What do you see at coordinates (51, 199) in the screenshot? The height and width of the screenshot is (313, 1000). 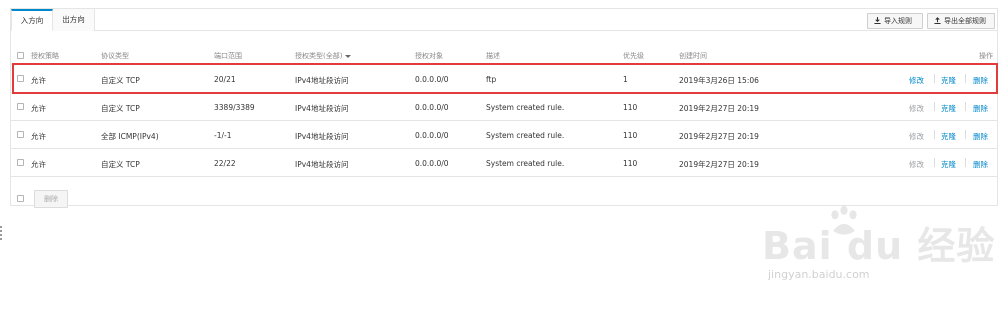 I see `bulk-delete-button: 删除` at bounding box center [51, 199].